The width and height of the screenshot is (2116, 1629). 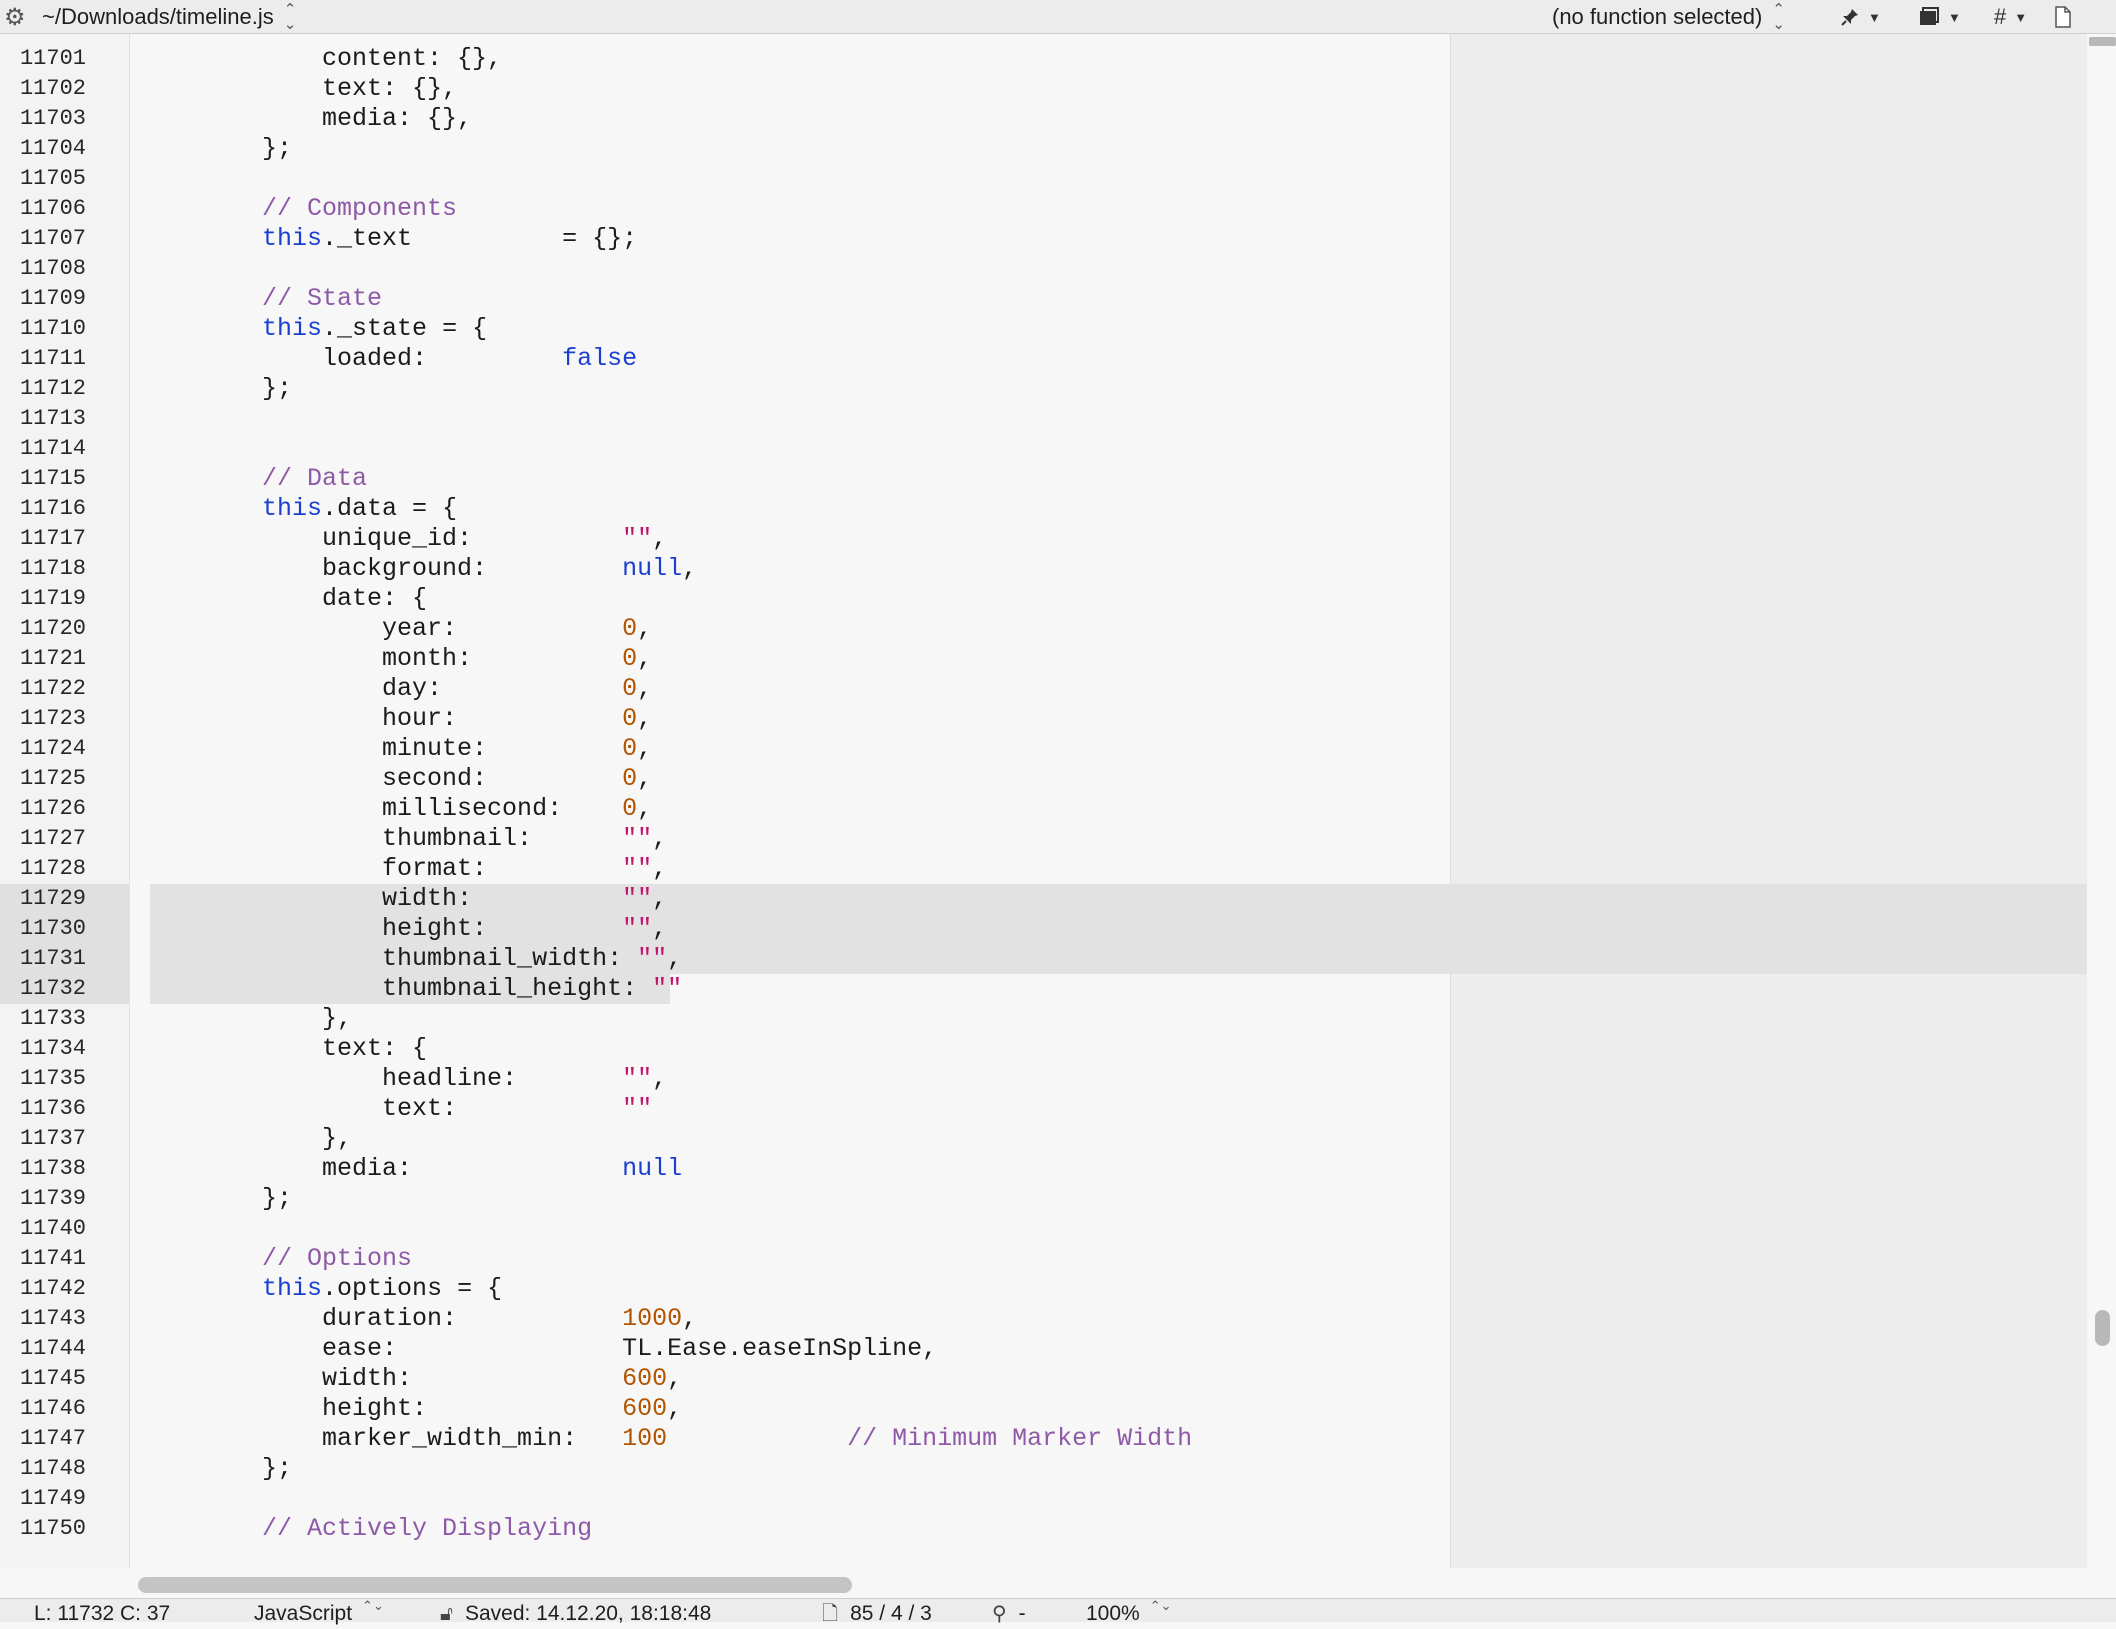 I want to click on line-number: 11750, so click(x=43, y=1529).